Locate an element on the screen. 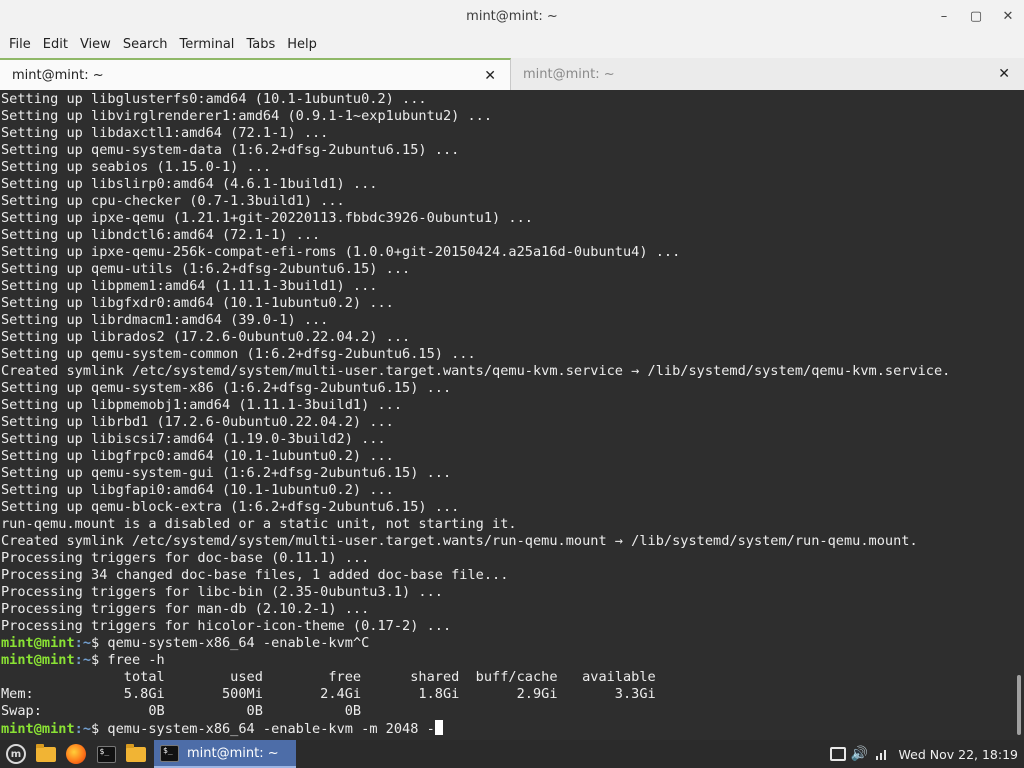 The image size is (1024, 768). close-button: ✕ is located at coordinates (1008, 16).